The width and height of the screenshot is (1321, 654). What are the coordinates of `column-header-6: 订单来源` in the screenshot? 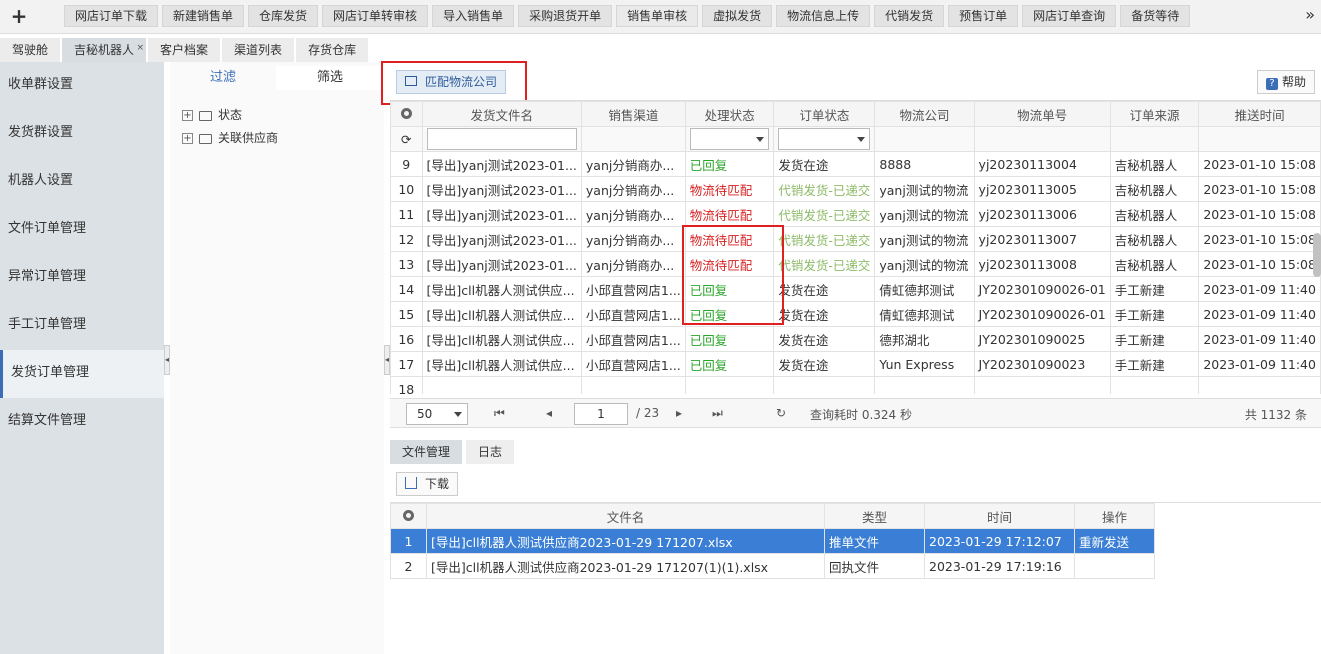 It's located at (1154, 114).